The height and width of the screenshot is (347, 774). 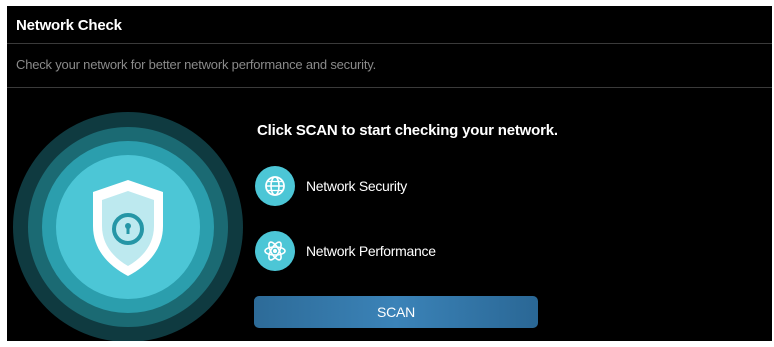 I want to click on feature-network-performance: Network Performance, so click(x=345, y=251).